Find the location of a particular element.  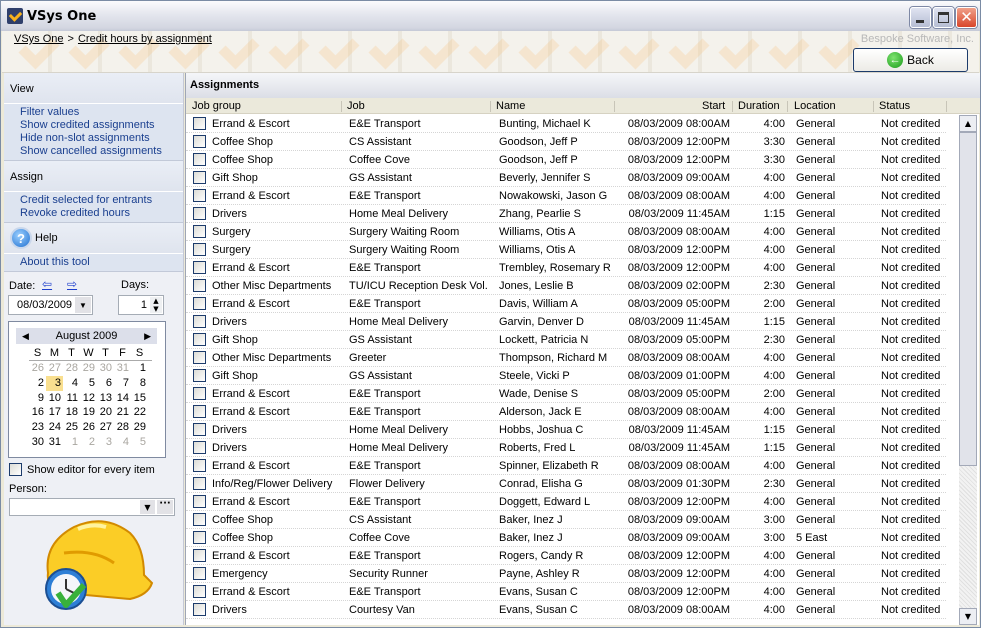

calendar-day: 6 is located at coordinates (105, 383).